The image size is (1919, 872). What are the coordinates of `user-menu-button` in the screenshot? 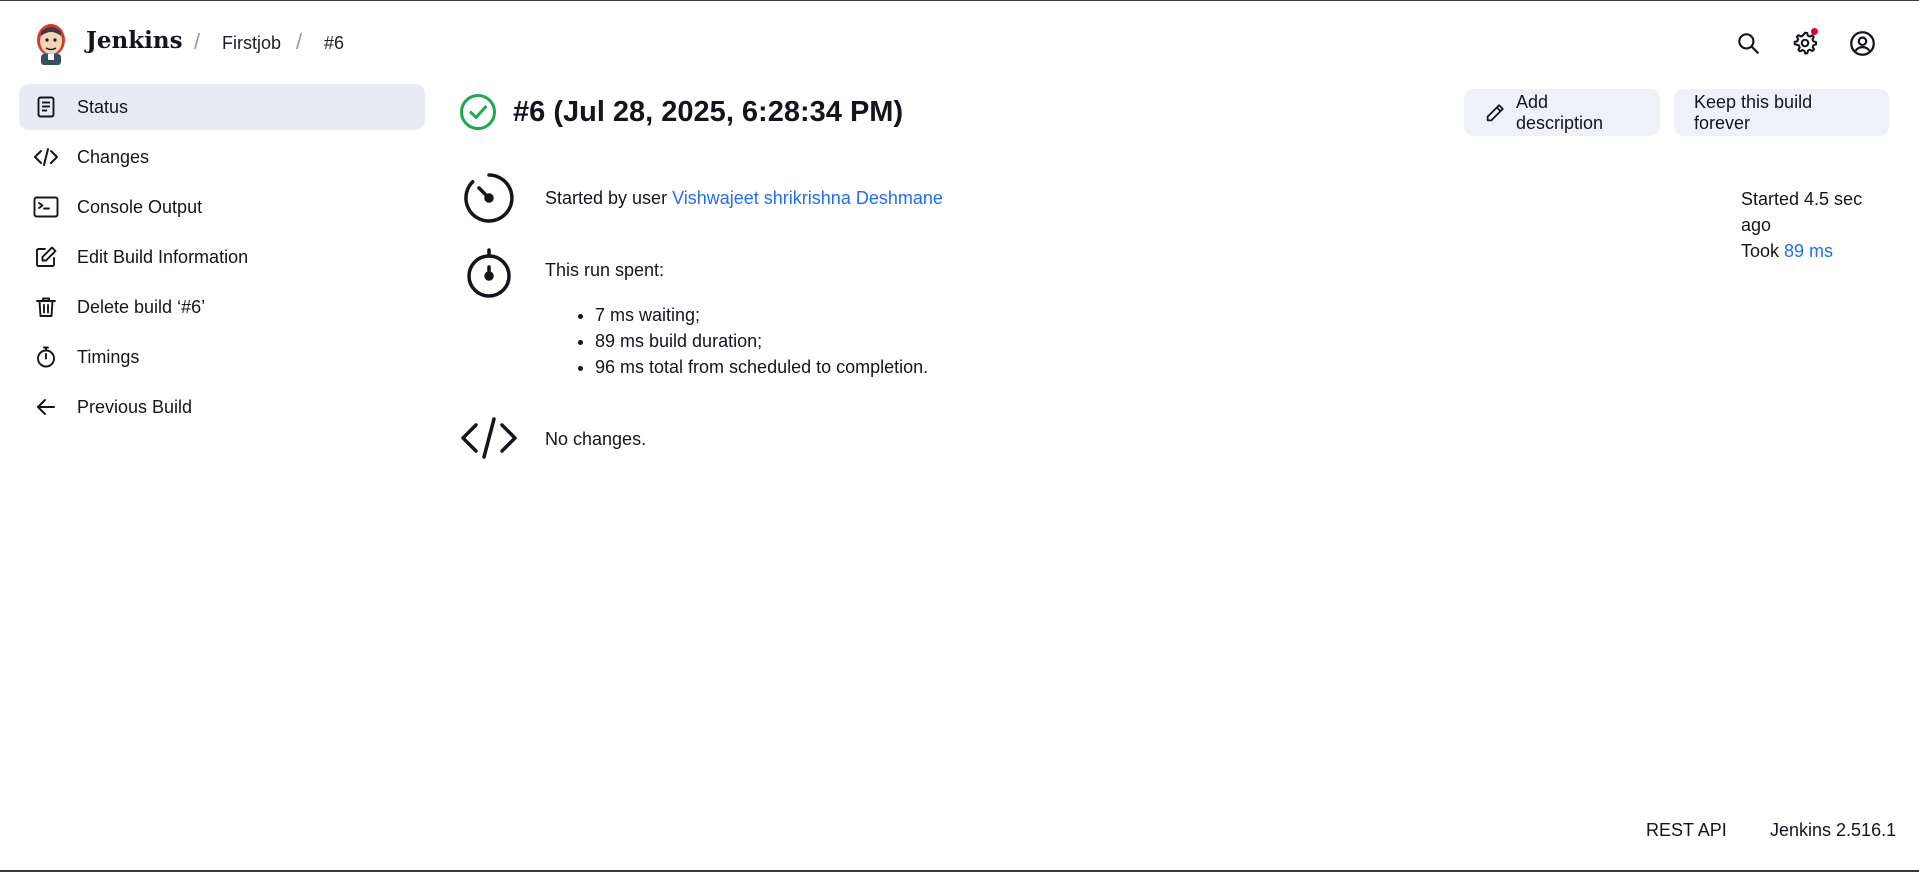 It's located at (1862, 43).